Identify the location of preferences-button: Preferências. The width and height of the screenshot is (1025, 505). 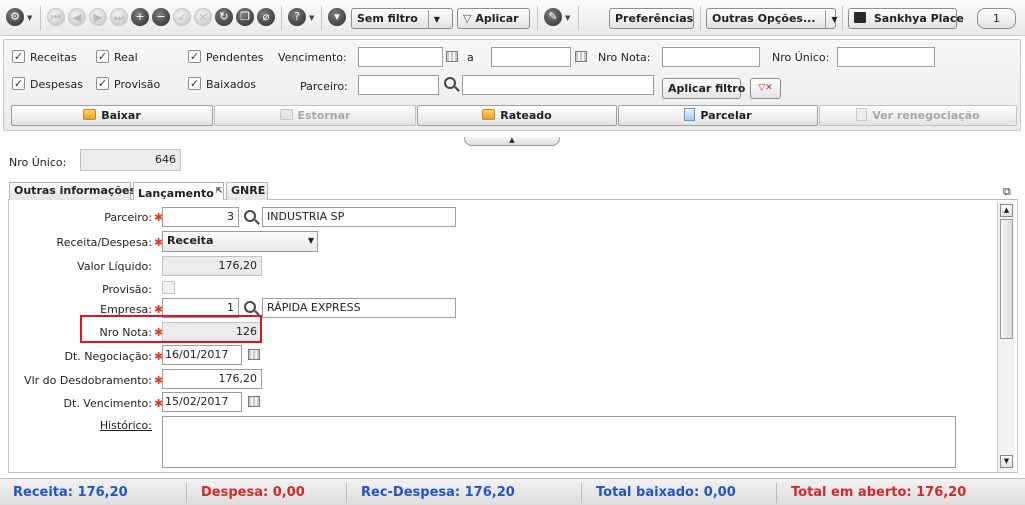
(651, 18).